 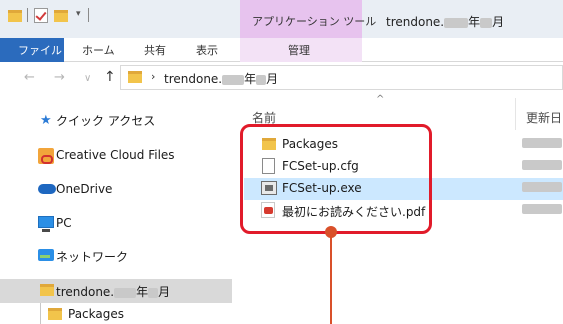 What do you see at coordinates (272, 79) in the screenshot?
I see `address-month-suffix: 月` at bounding box center [272, 79].